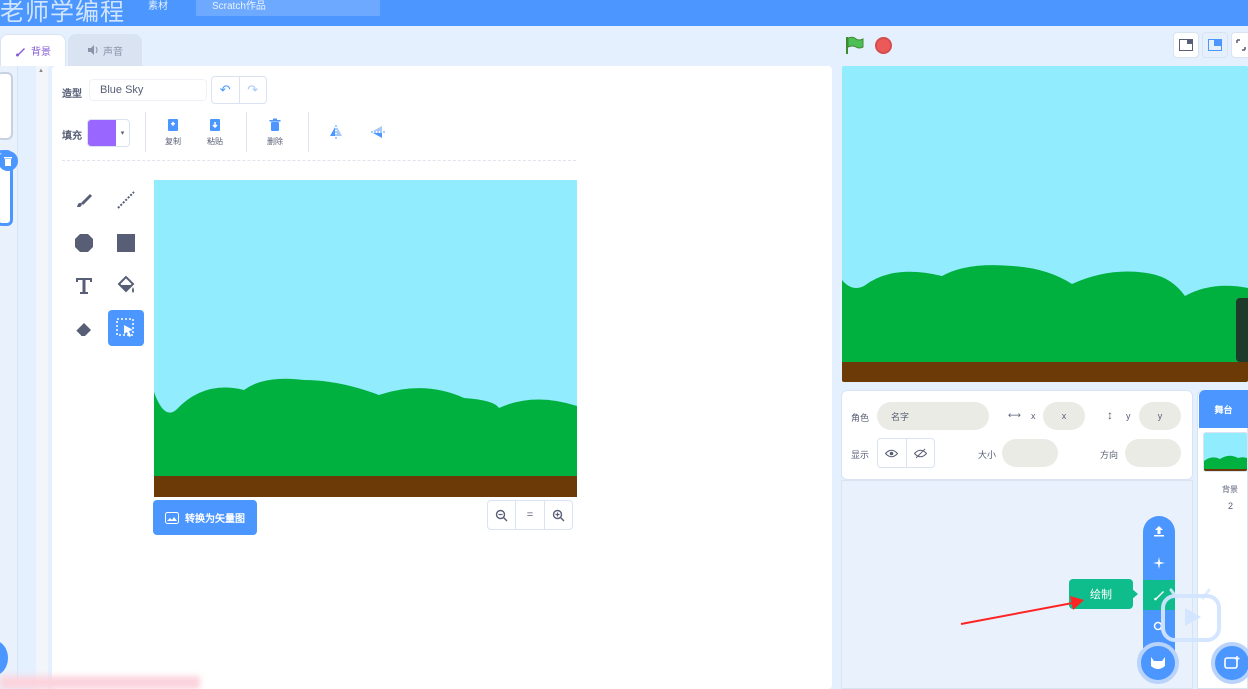  I want to click on undo-redo-group: ↶ ↷, so click(239, 90).